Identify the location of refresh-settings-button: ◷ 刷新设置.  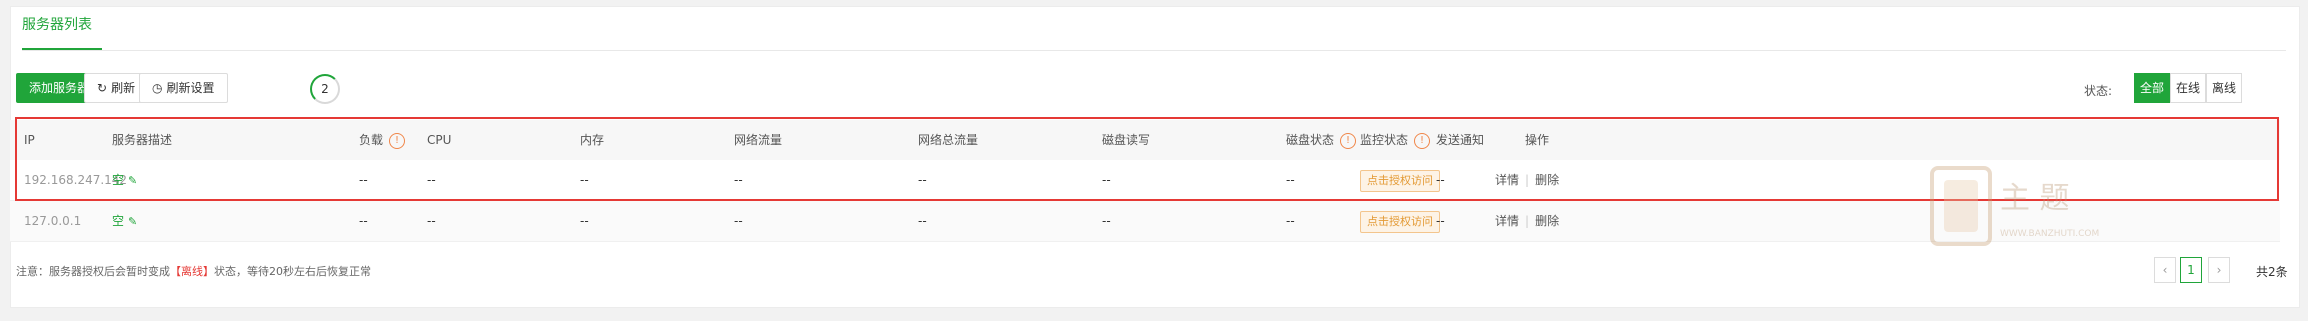
(183, 88).